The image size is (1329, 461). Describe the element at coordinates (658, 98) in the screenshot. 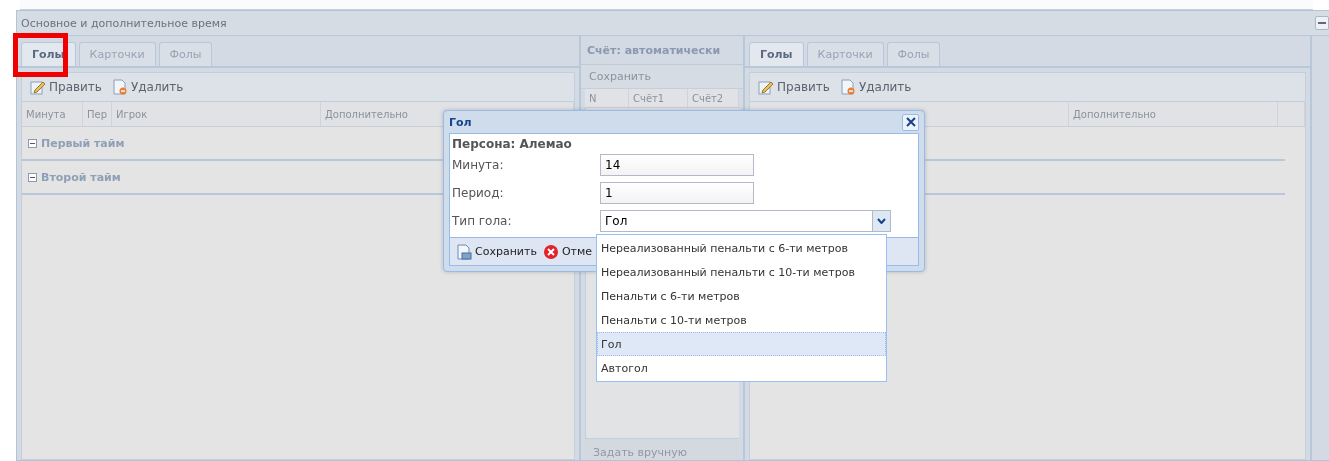

I see `column-header: Счёт1` at that location.